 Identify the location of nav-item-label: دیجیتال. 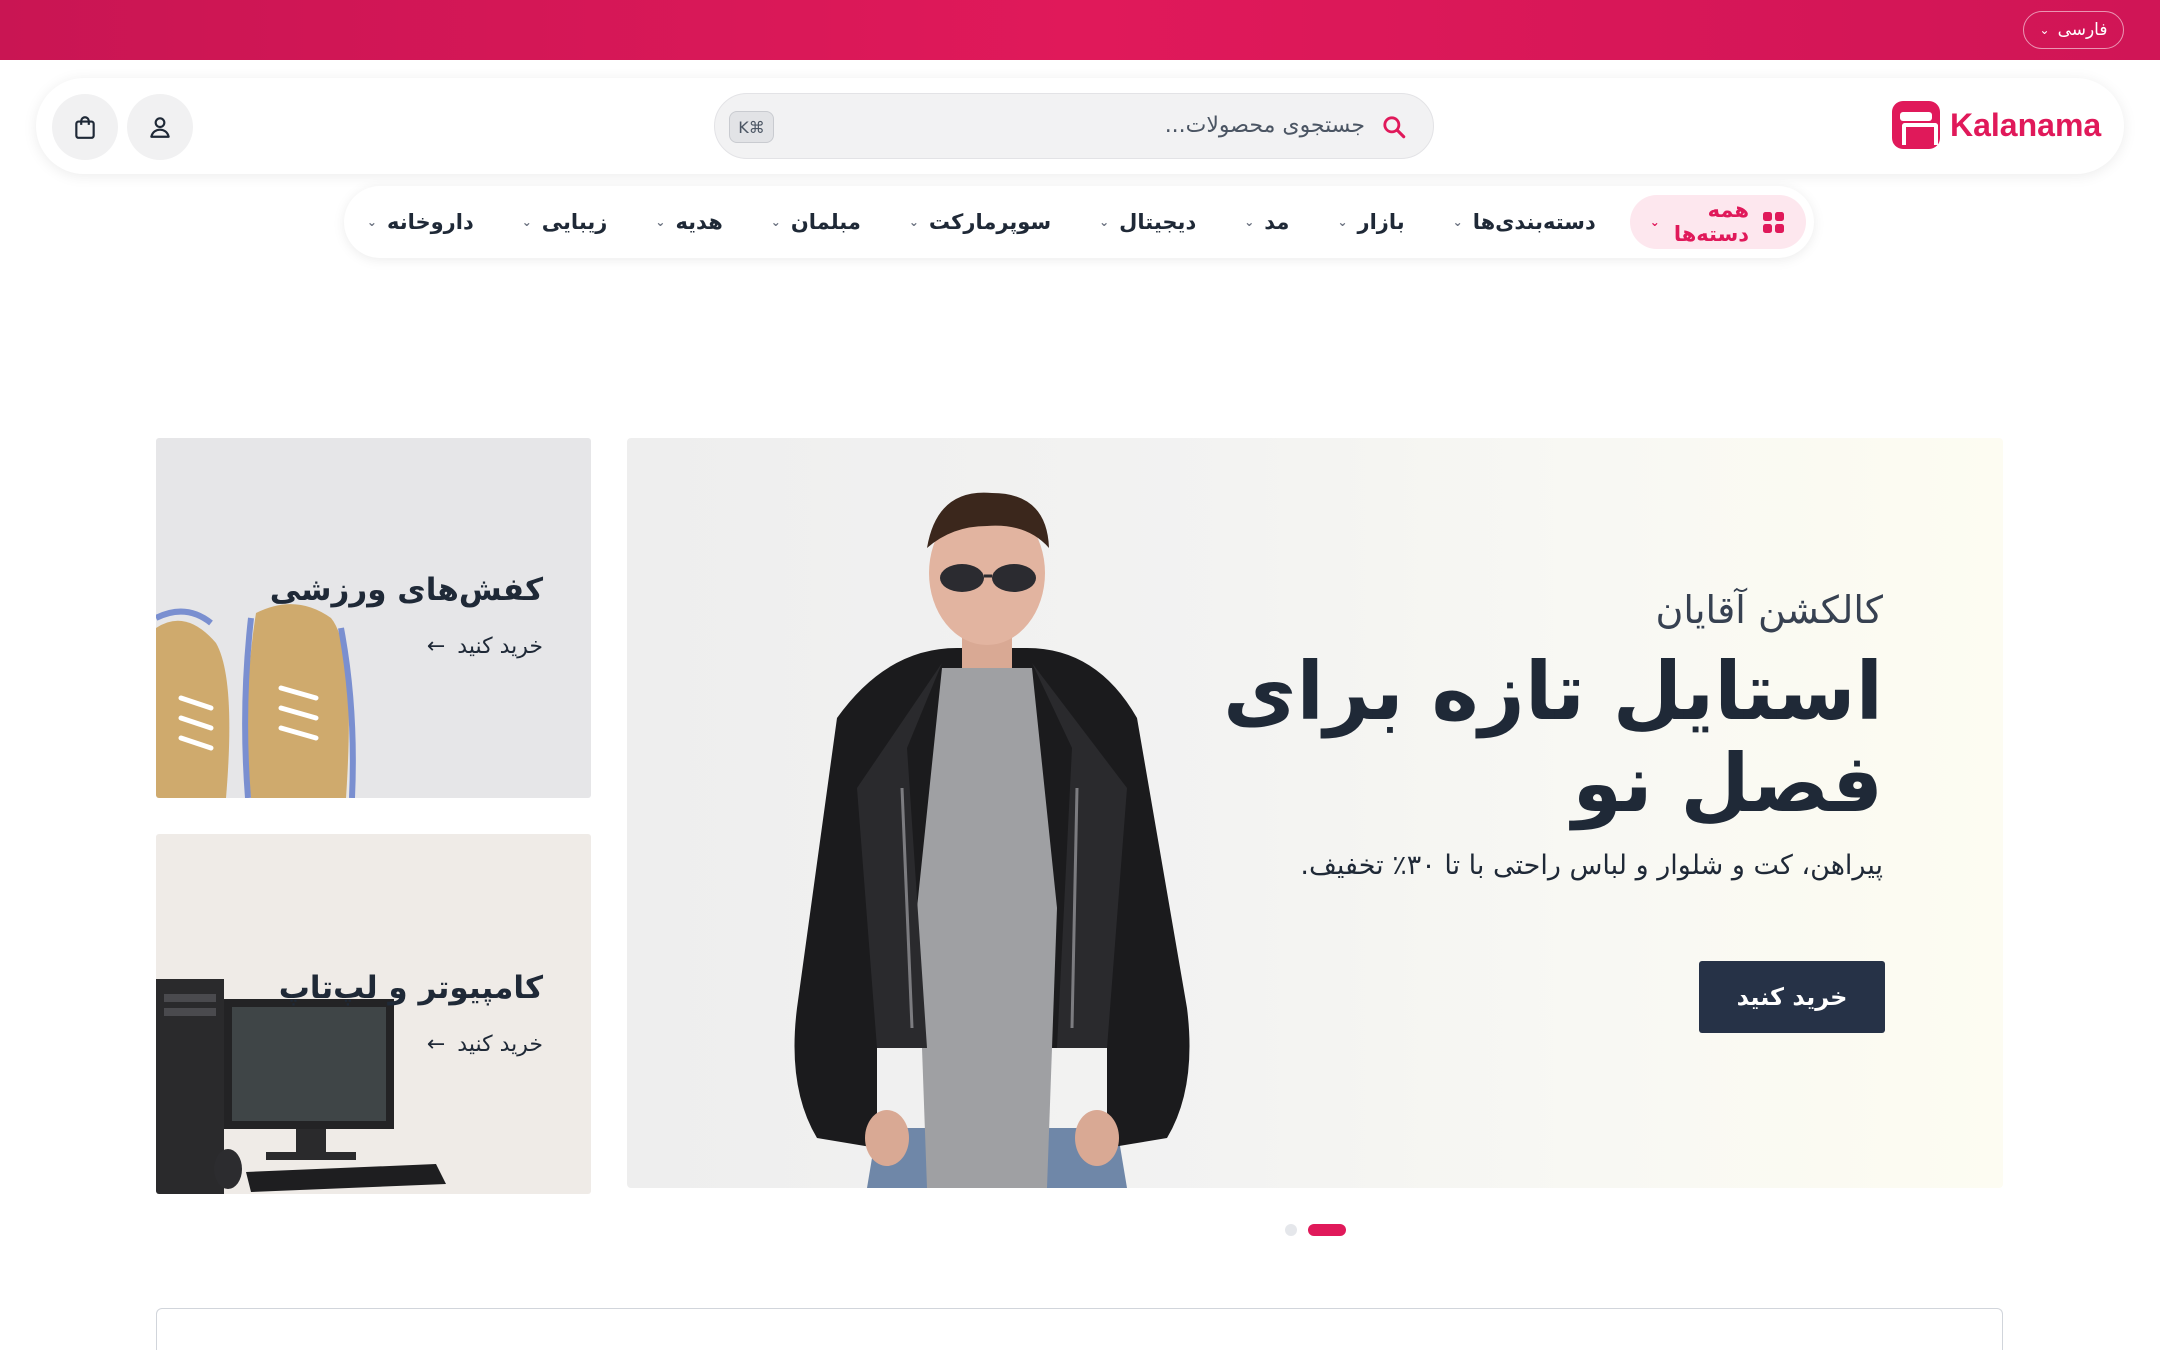
(1158, 222).